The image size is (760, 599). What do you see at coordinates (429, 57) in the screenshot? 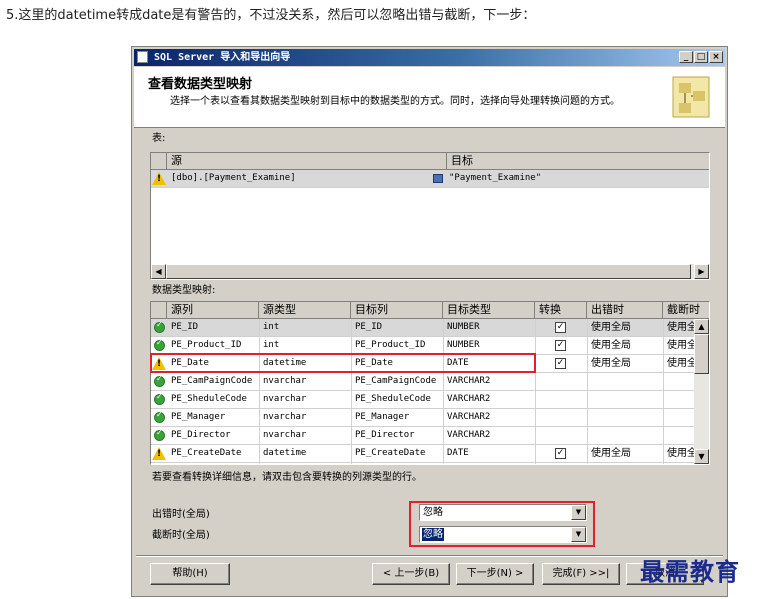
I see `title-bar: SQL Server 导入和导出向导 _ □ ×` at bounding box center [429, 57].